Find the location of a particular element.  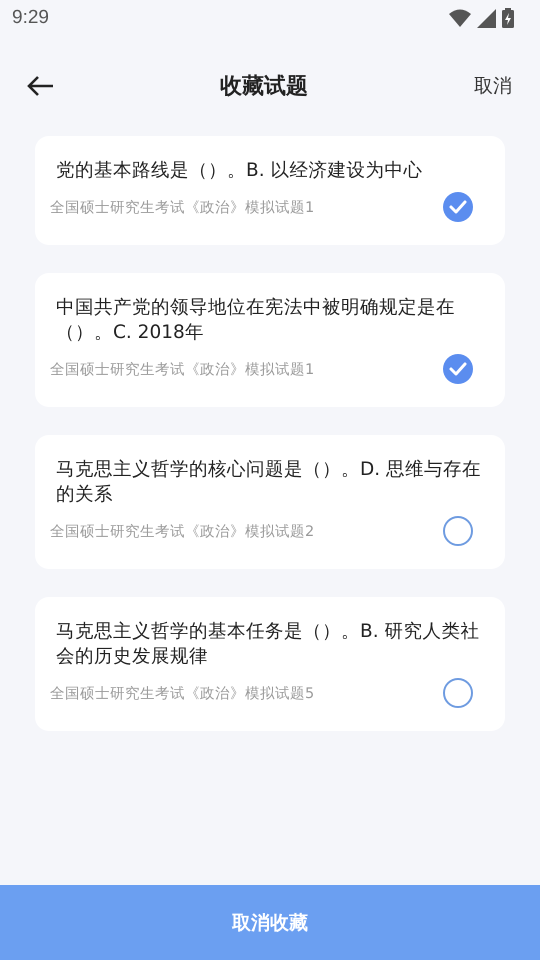

back-arrow-icon is located at coordinates (40, 86).